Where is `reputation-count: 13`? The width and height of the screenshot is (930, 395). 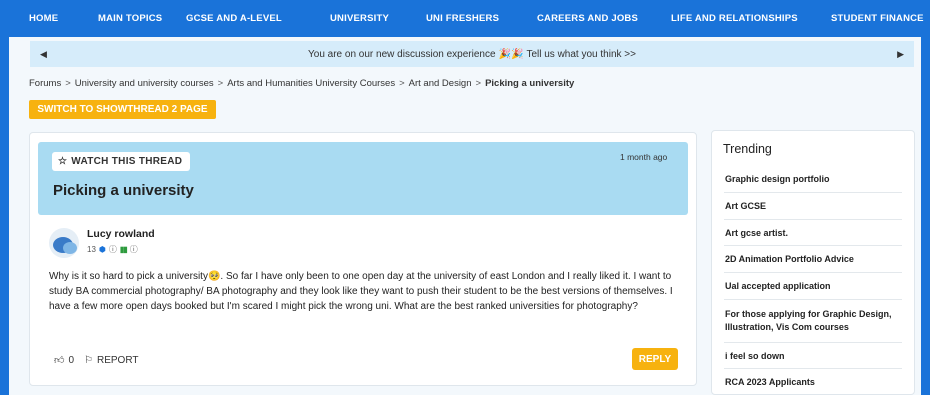
reputation-count: 13 is located at coordinates (91, 249).